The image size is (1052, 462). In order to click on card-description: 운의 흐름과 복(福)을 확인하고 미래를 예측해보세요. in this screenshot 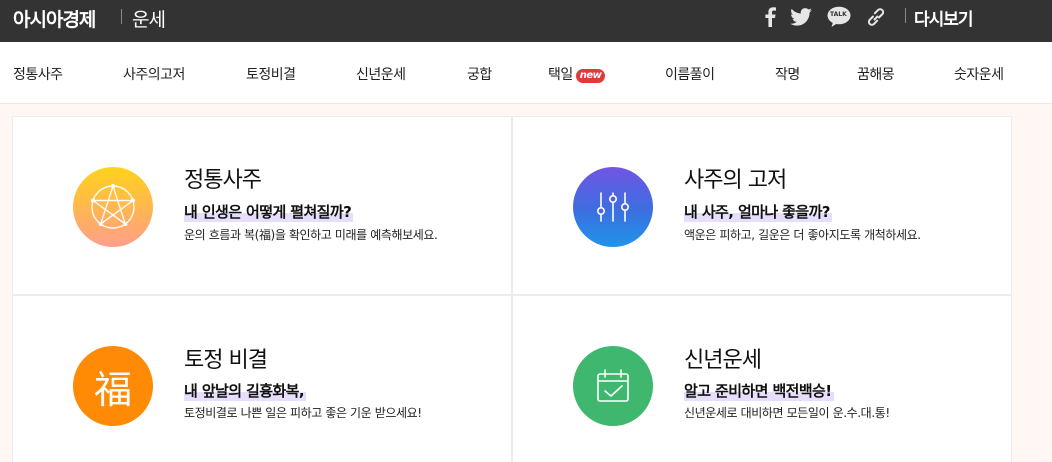, I will do `click(311, 235)`.